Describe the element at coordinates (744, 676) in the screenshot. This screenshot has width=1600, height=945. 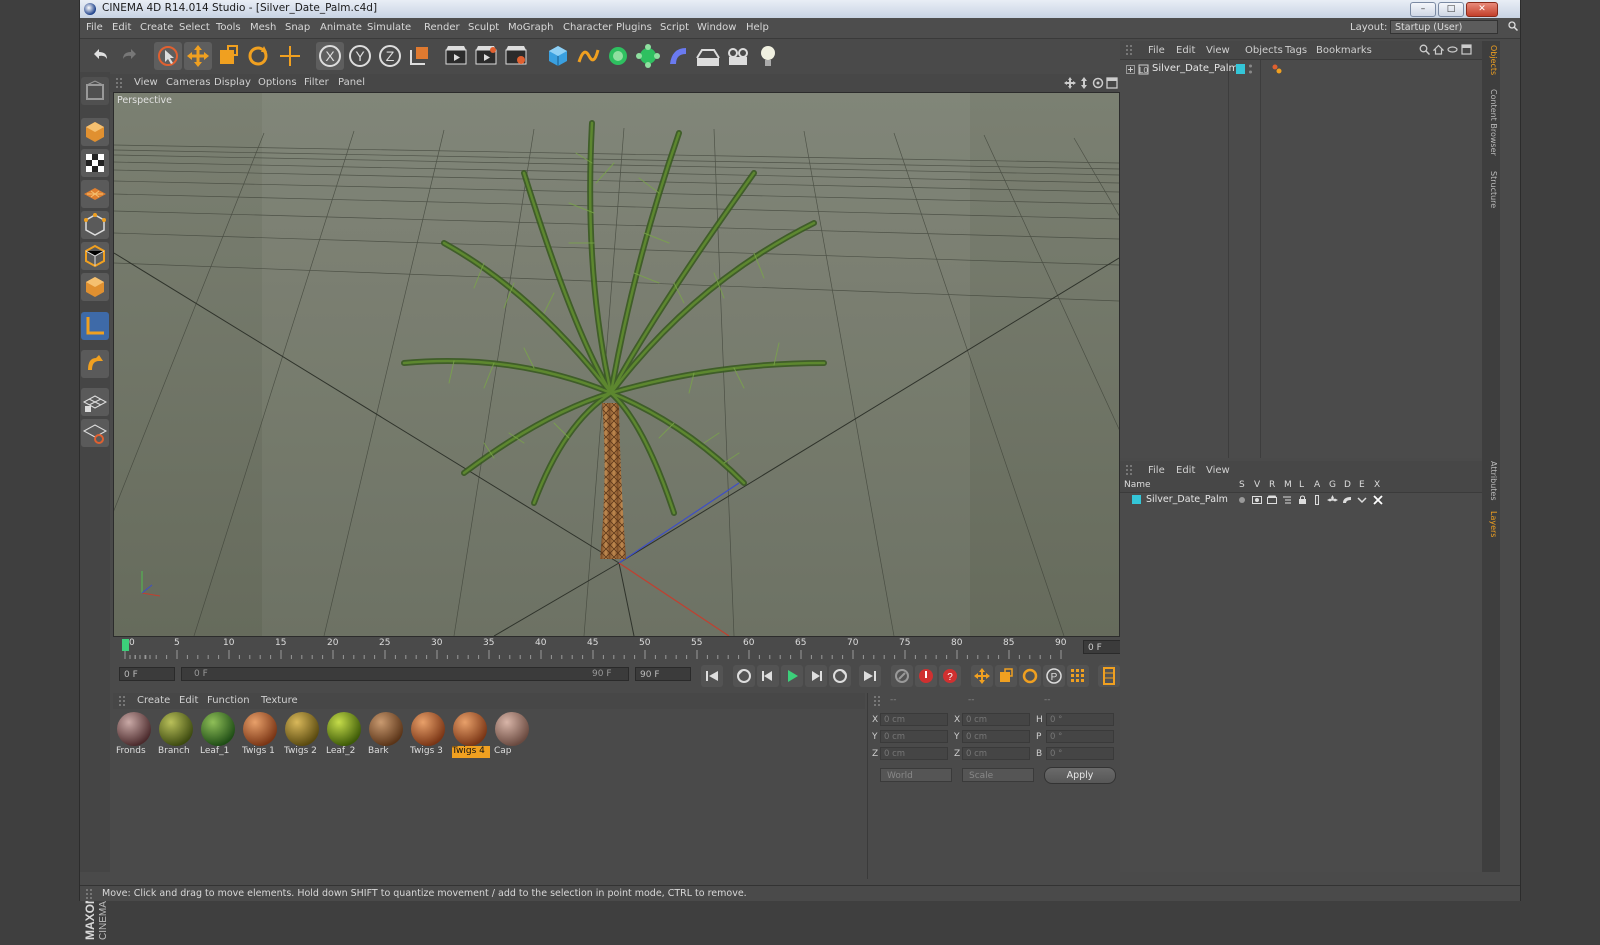
I see `previous-key-button` at that location.